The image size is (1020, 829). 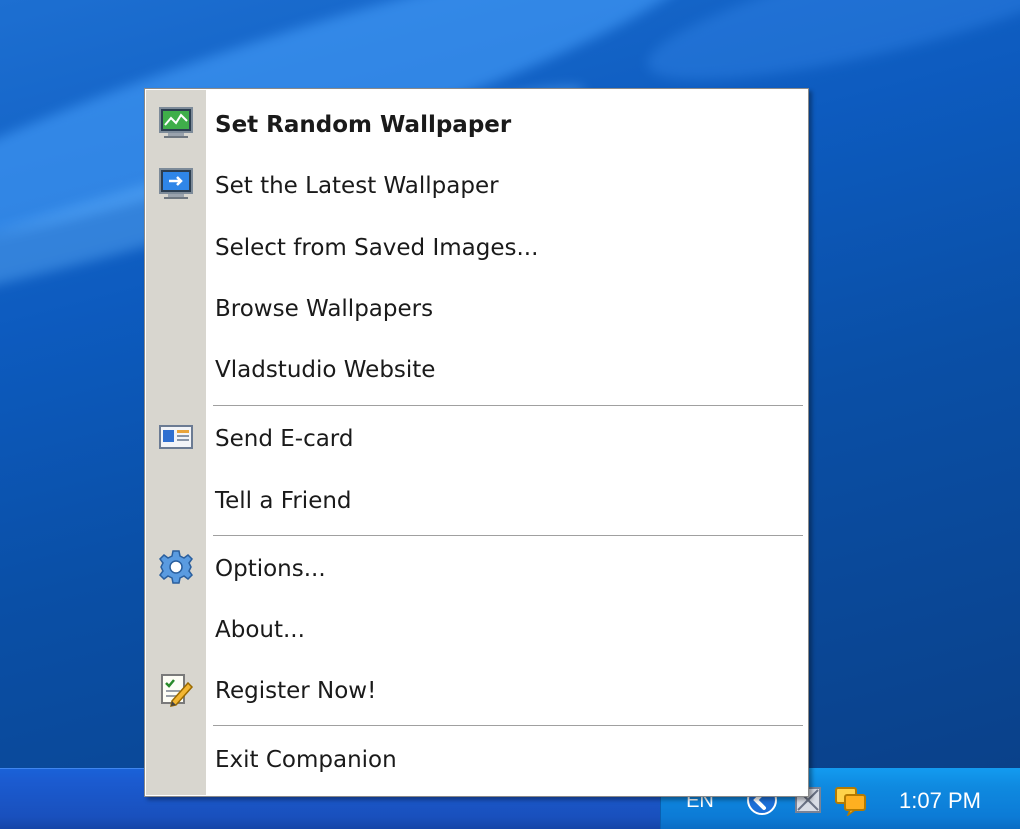 What do you see at coordinates (363, 125) in the screenshot?
I see `menu-item-label: Set Random Wallpaper` at bounding box center [363, 125].